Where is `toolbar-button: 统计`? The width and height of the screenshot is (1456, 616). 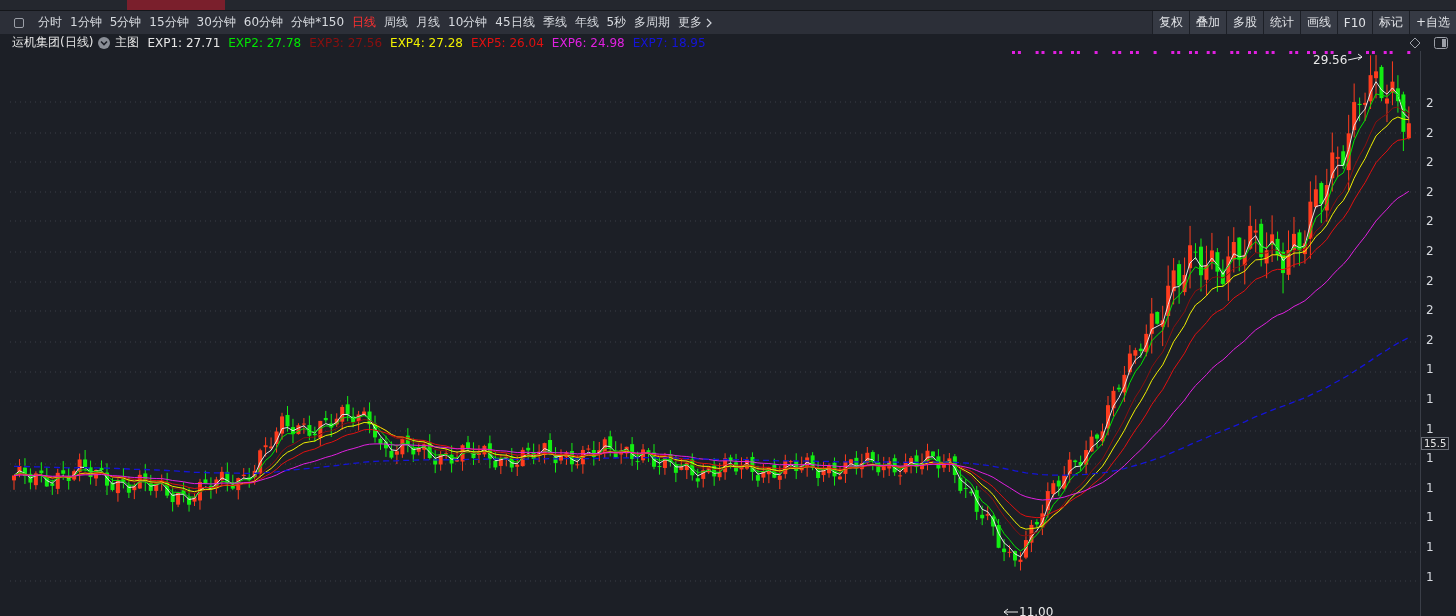 toolbar-button: 统计 is located at coordinates (1281, 22).